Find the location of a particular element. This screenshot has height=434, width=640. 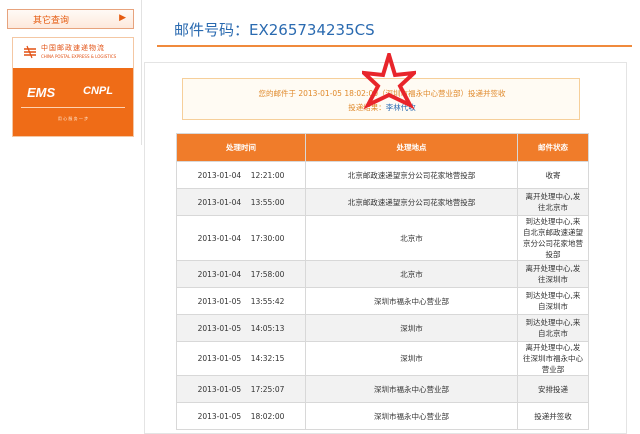

other-query-label: 其它查询 is located at coordinates (51, 21).